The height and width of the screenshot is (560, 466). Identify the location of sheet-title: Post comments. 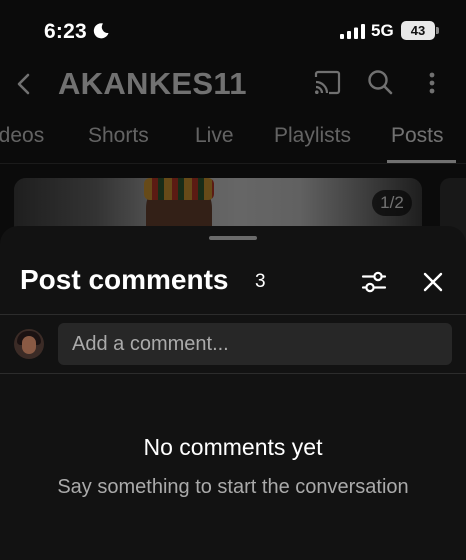
(124, 279).